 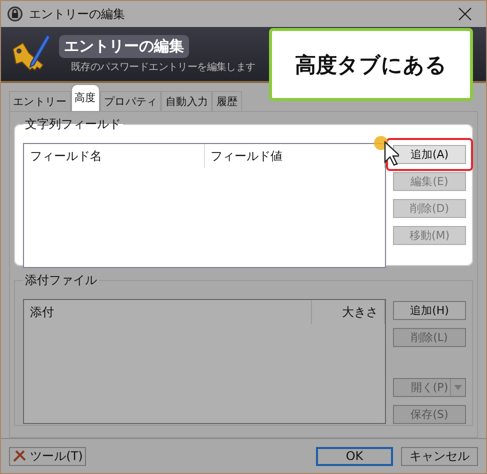 I want to click on action-button: 追加(H), so click(x=429, y=310).